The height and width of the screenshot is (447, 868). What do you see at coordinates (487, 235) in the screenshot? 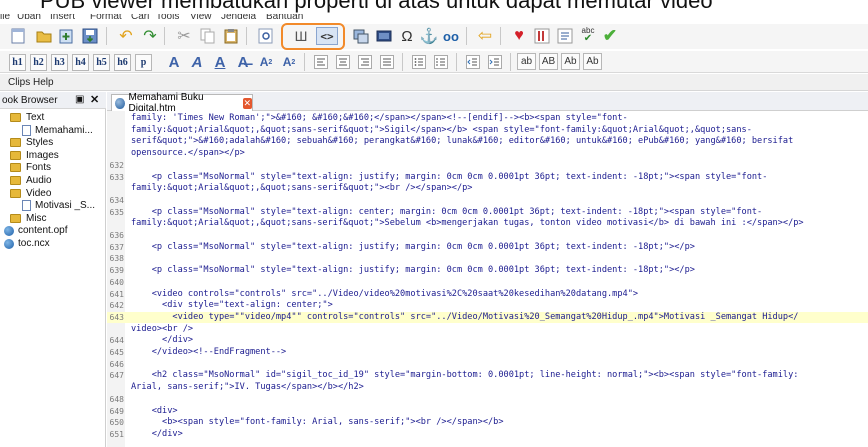
I see `code-line: 636` at bounding box center [487, 235].